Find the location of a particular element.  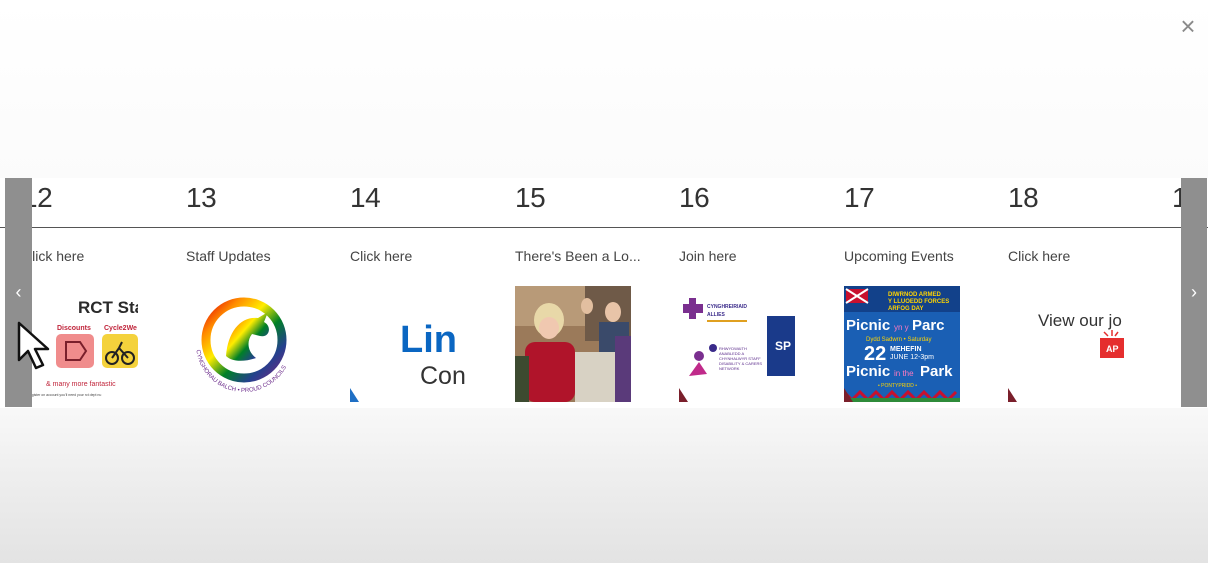

picnic-header-line3: ARFOG DAY is located at coordinates (905, 309).